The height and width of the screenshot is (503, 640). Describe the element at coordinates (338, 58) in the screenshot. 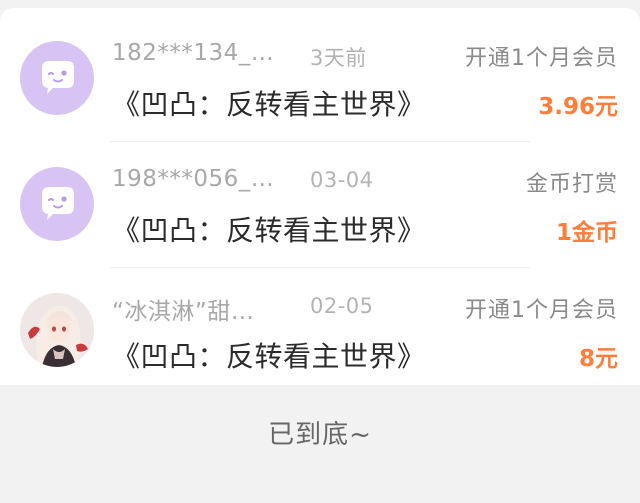

I see `timestamp: 3天前` at that location.